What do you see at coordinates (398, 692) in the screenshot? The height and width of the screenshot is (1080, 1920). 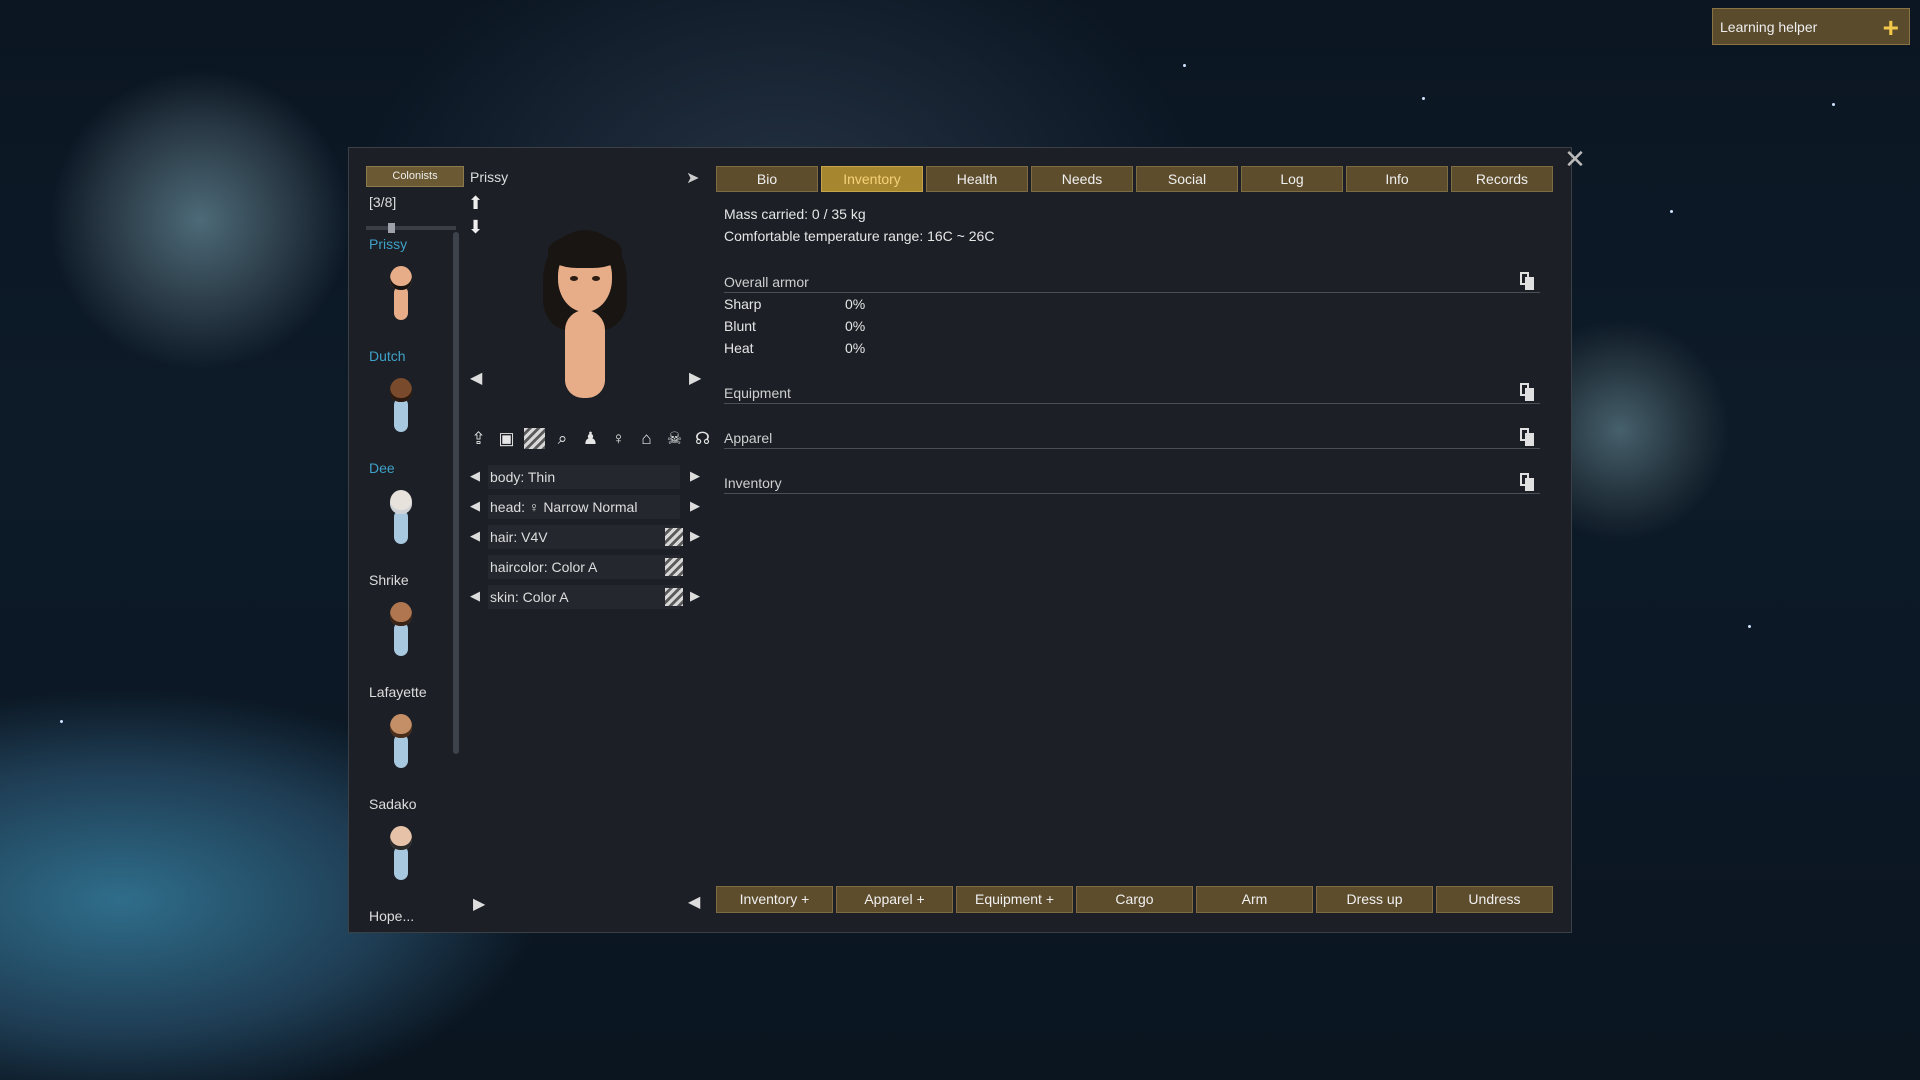 I see `colonist-name: Lafayette` at bounding box center [398, 692].